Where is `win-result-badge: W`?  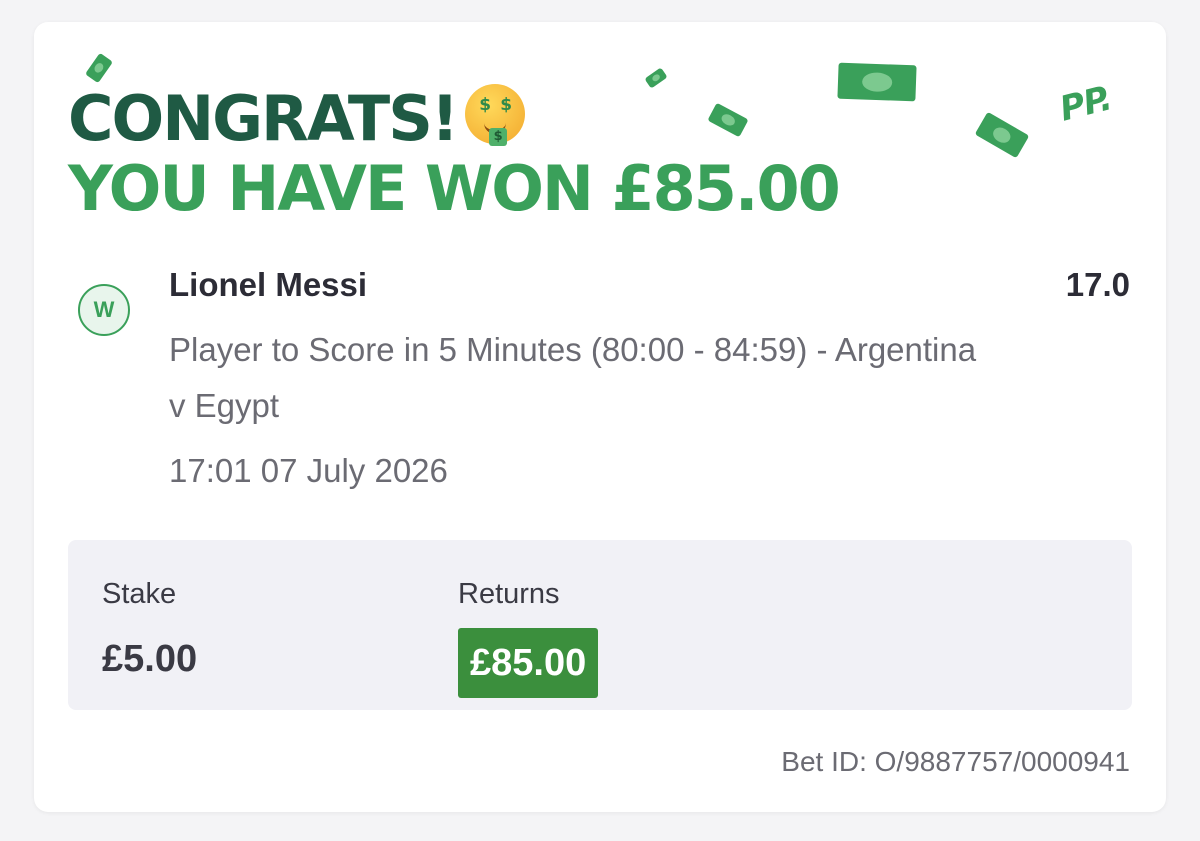 win-result-badge: W is located at coordinates (104, 310).